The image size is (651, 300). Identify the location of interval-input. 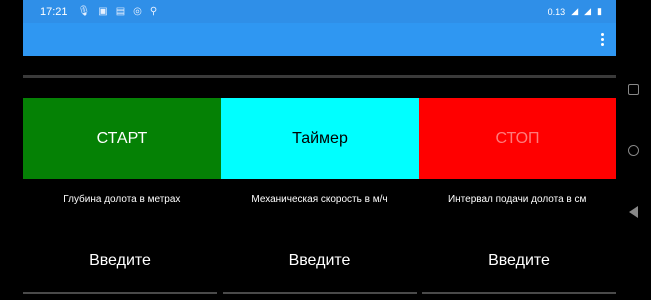
(519, 261).